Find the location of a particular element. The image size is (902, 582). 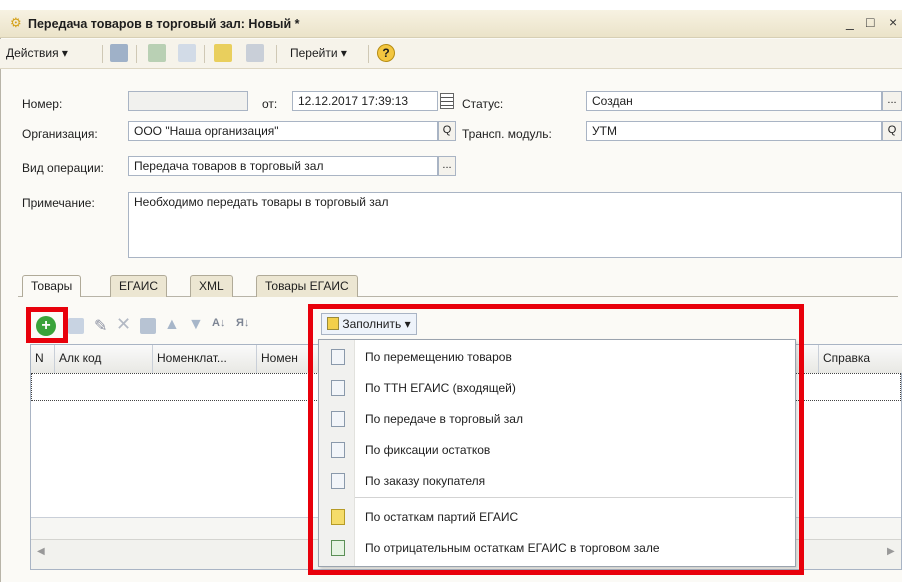

actions-label: Действия is located at coordinates (32, 53).